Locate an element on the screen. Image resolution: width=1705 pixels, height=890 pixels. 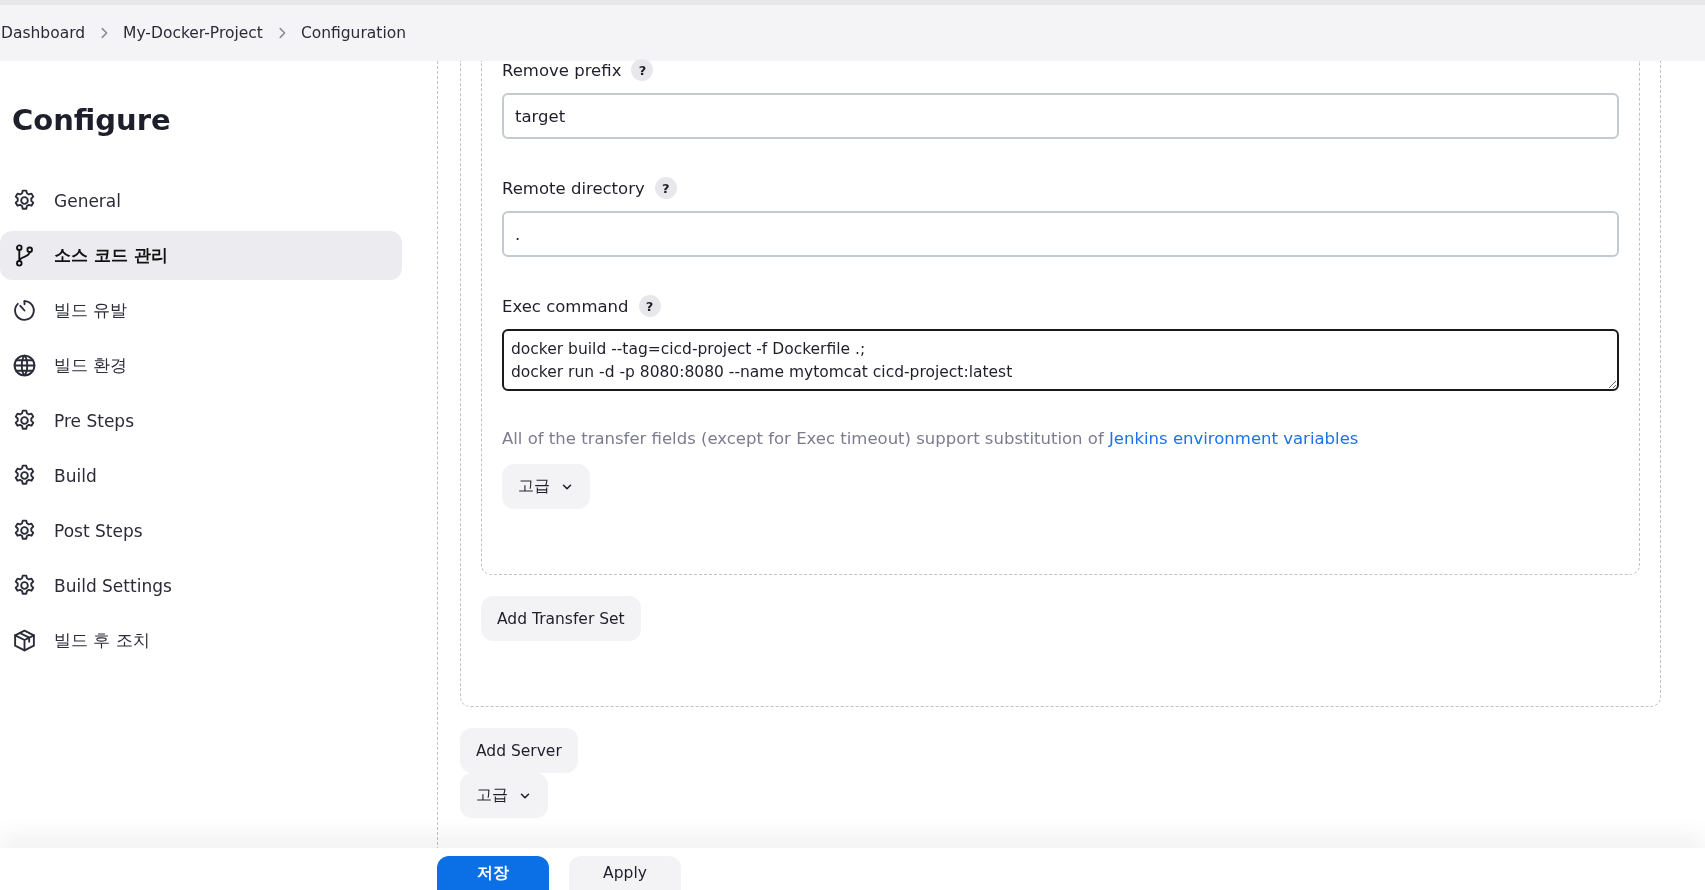
apply-button: Apply is located at coordinates (625, 873).